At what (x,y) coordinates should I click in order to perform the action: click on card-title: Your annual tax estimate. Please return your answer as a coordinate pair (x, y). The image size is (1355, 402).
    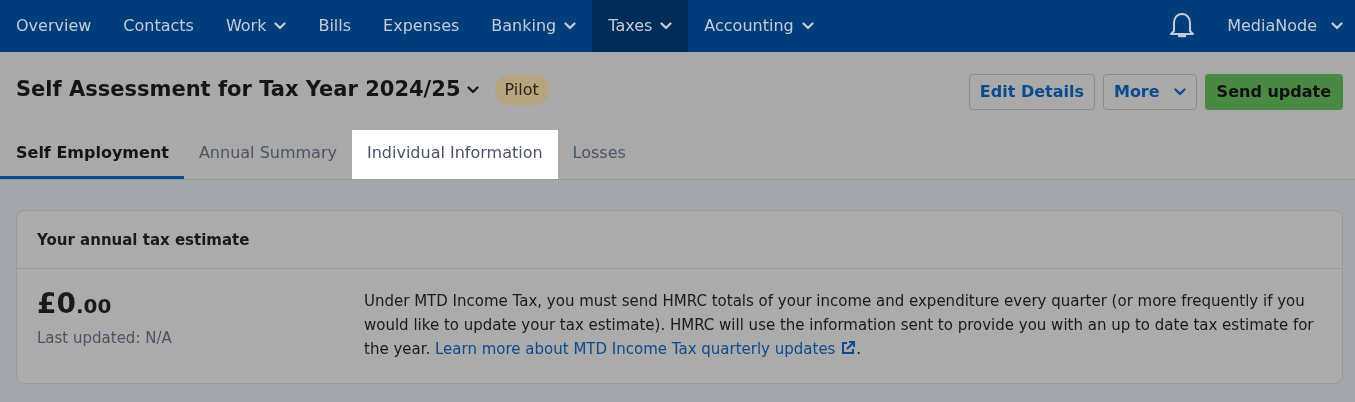
    Looking at the image, I should click on (679, 240).